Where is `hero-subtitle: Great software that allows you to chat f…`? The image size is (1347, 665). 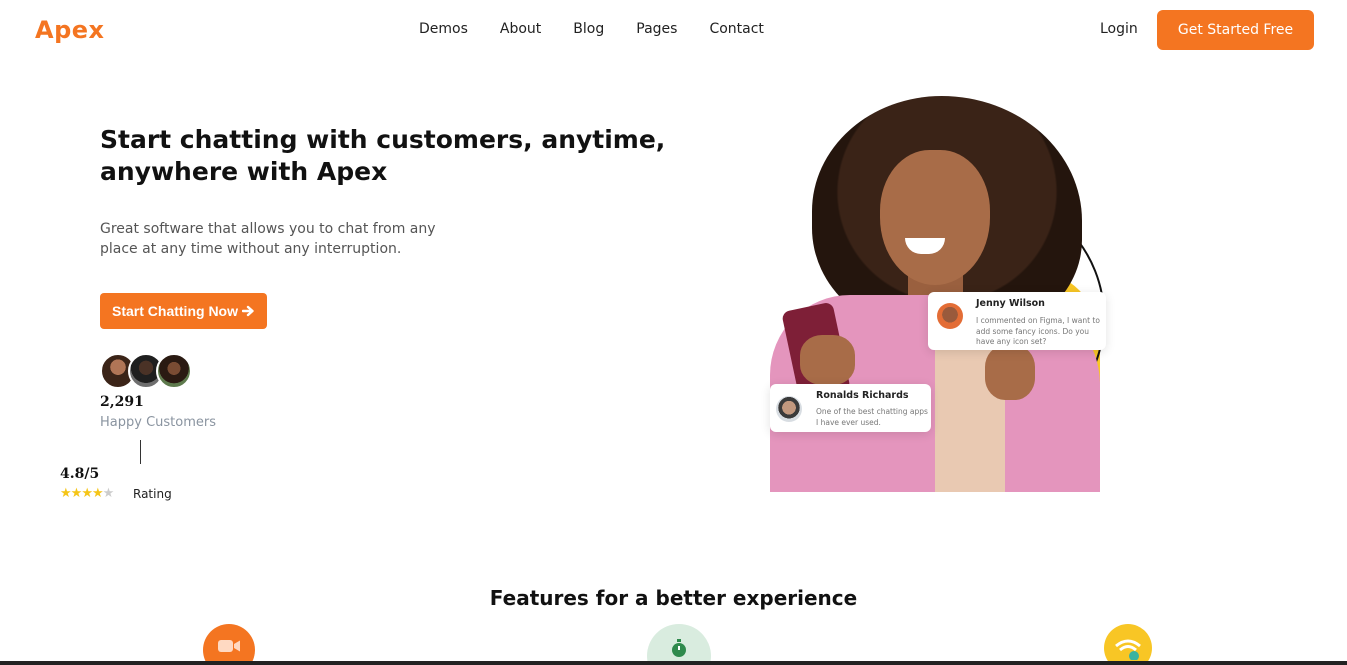 hero-subtitle: Great software that allows you to chat f… is located at coordinates (268, 239).